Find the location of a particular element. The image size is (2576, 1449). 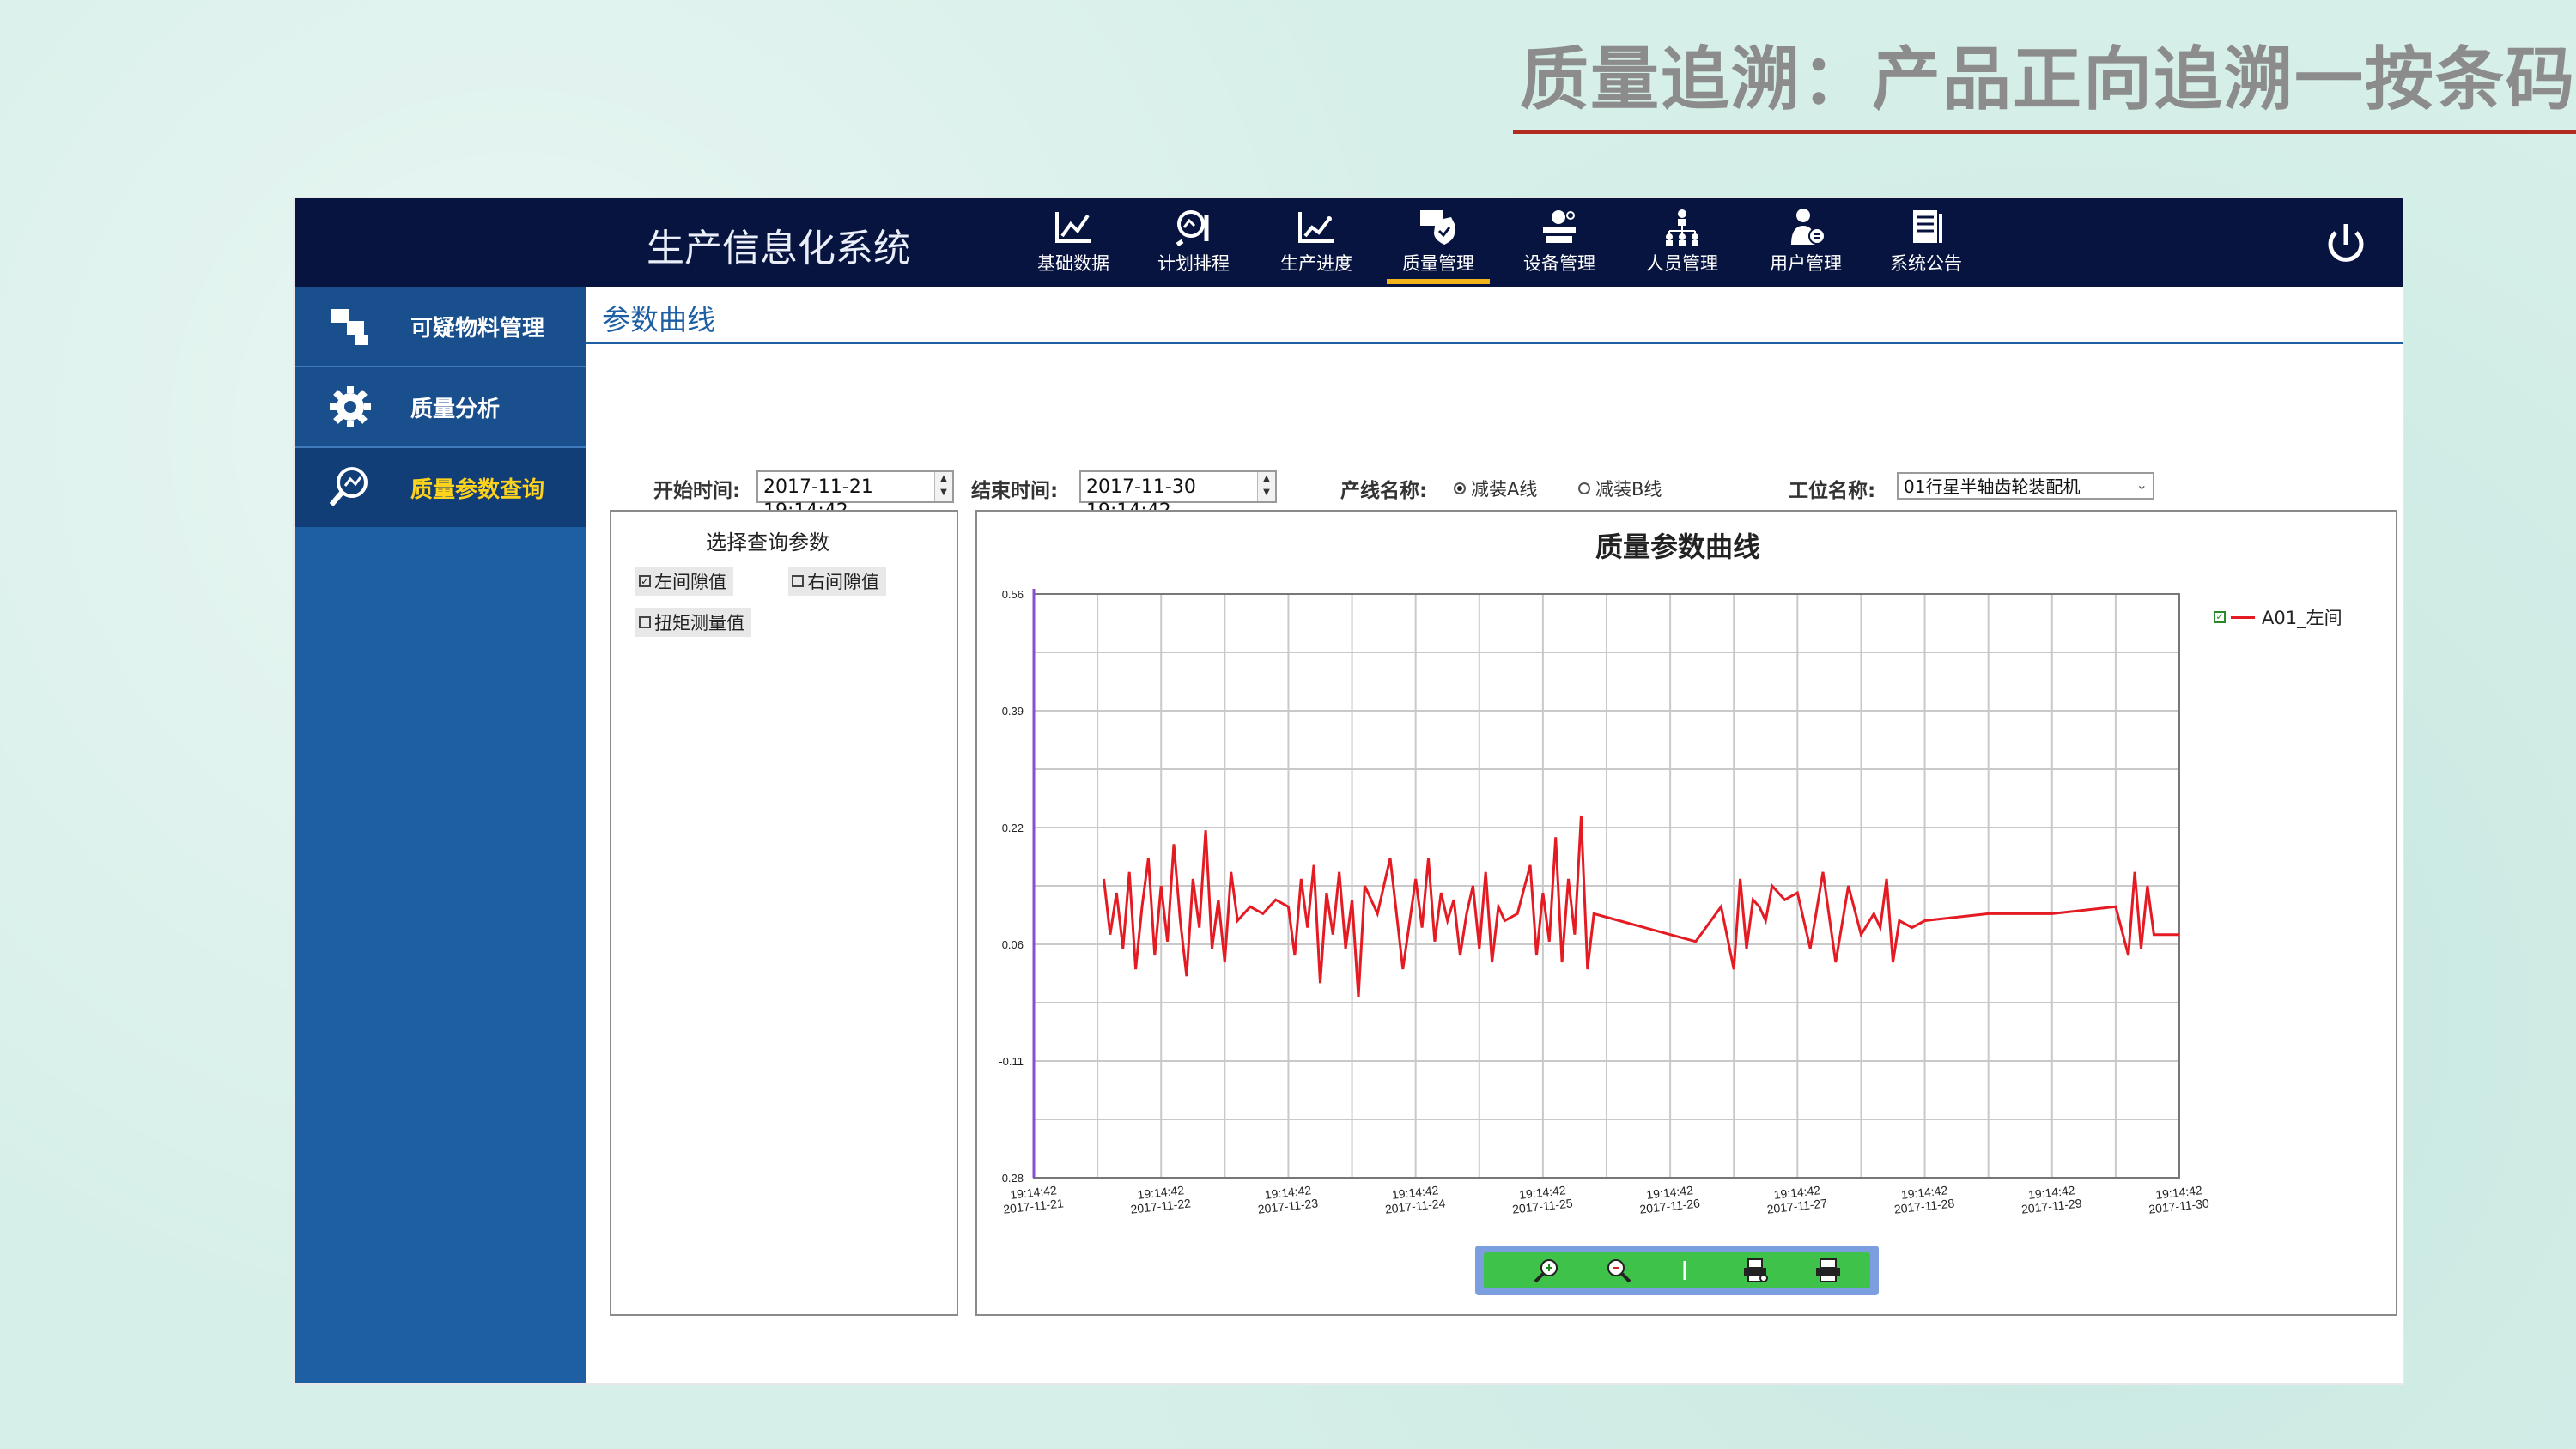

quality-shield-icon is located at coordinates (1437, 227).